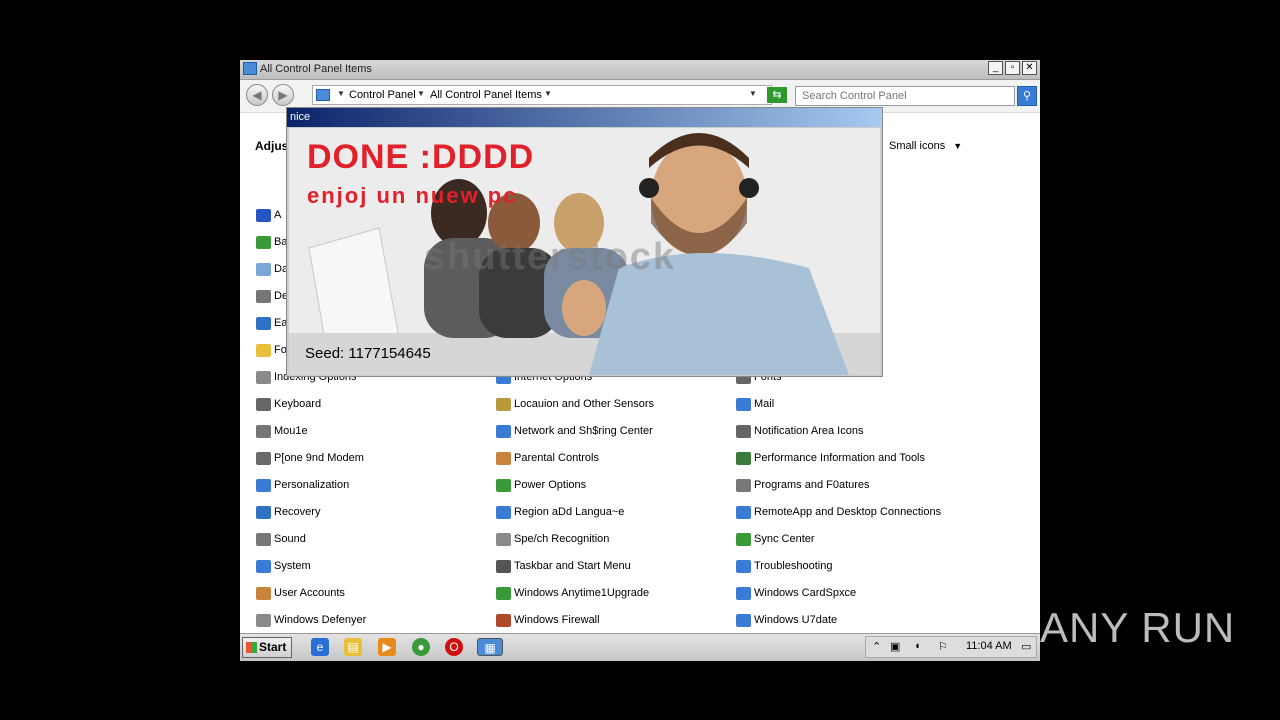 This screenshot has width=1280, height=720. I want to click on backup-icon, so click(263, 242).